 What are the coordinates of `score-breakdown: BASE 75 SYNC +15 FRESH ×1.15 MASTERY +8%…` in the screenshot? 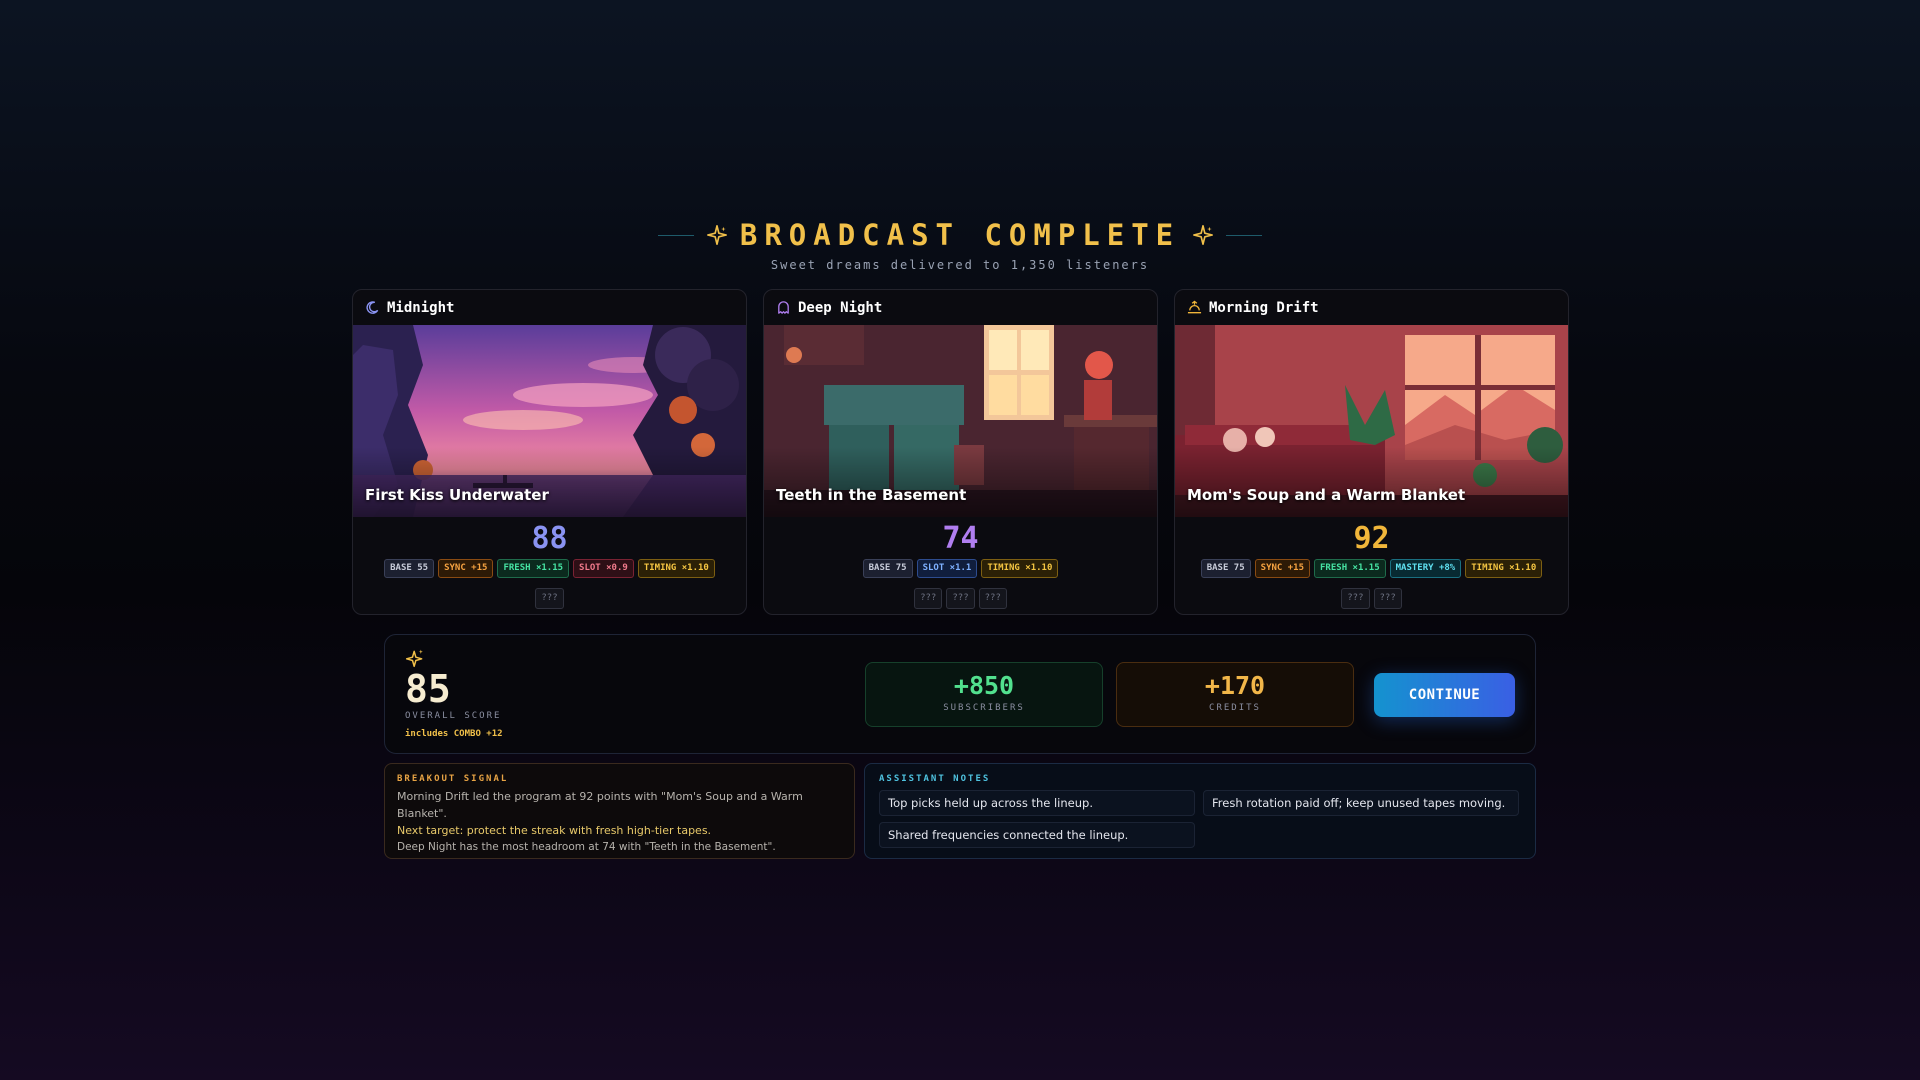 It's located at (1371, 568).